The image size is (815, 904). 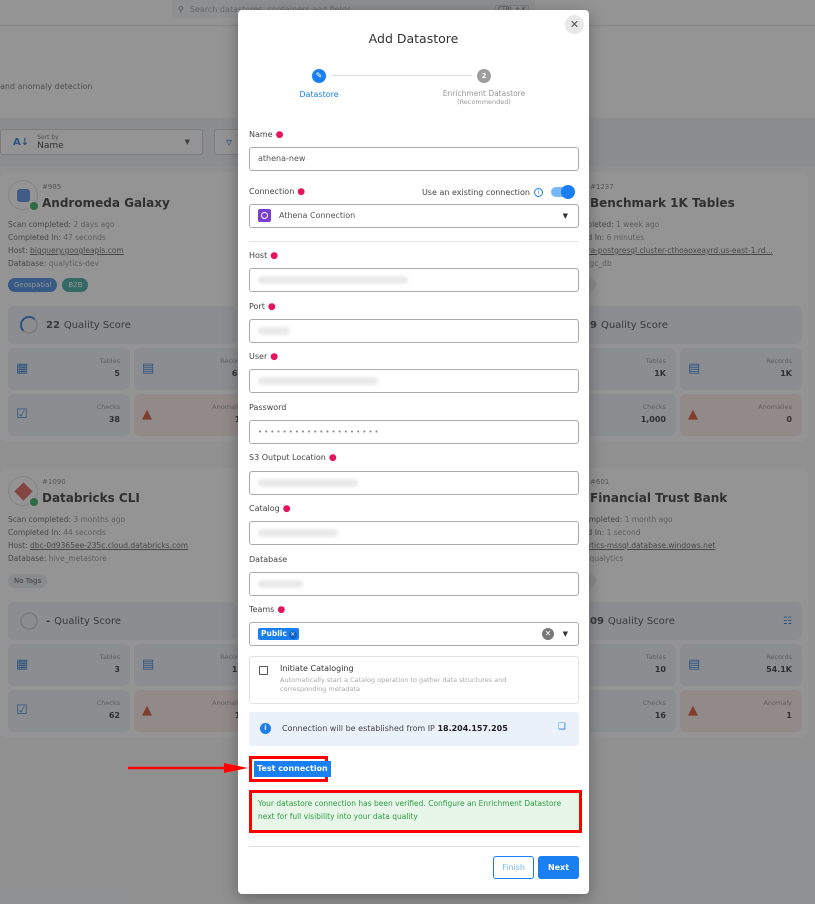 I want to click on copy-icon: ❏, so click(x=562, y=727).